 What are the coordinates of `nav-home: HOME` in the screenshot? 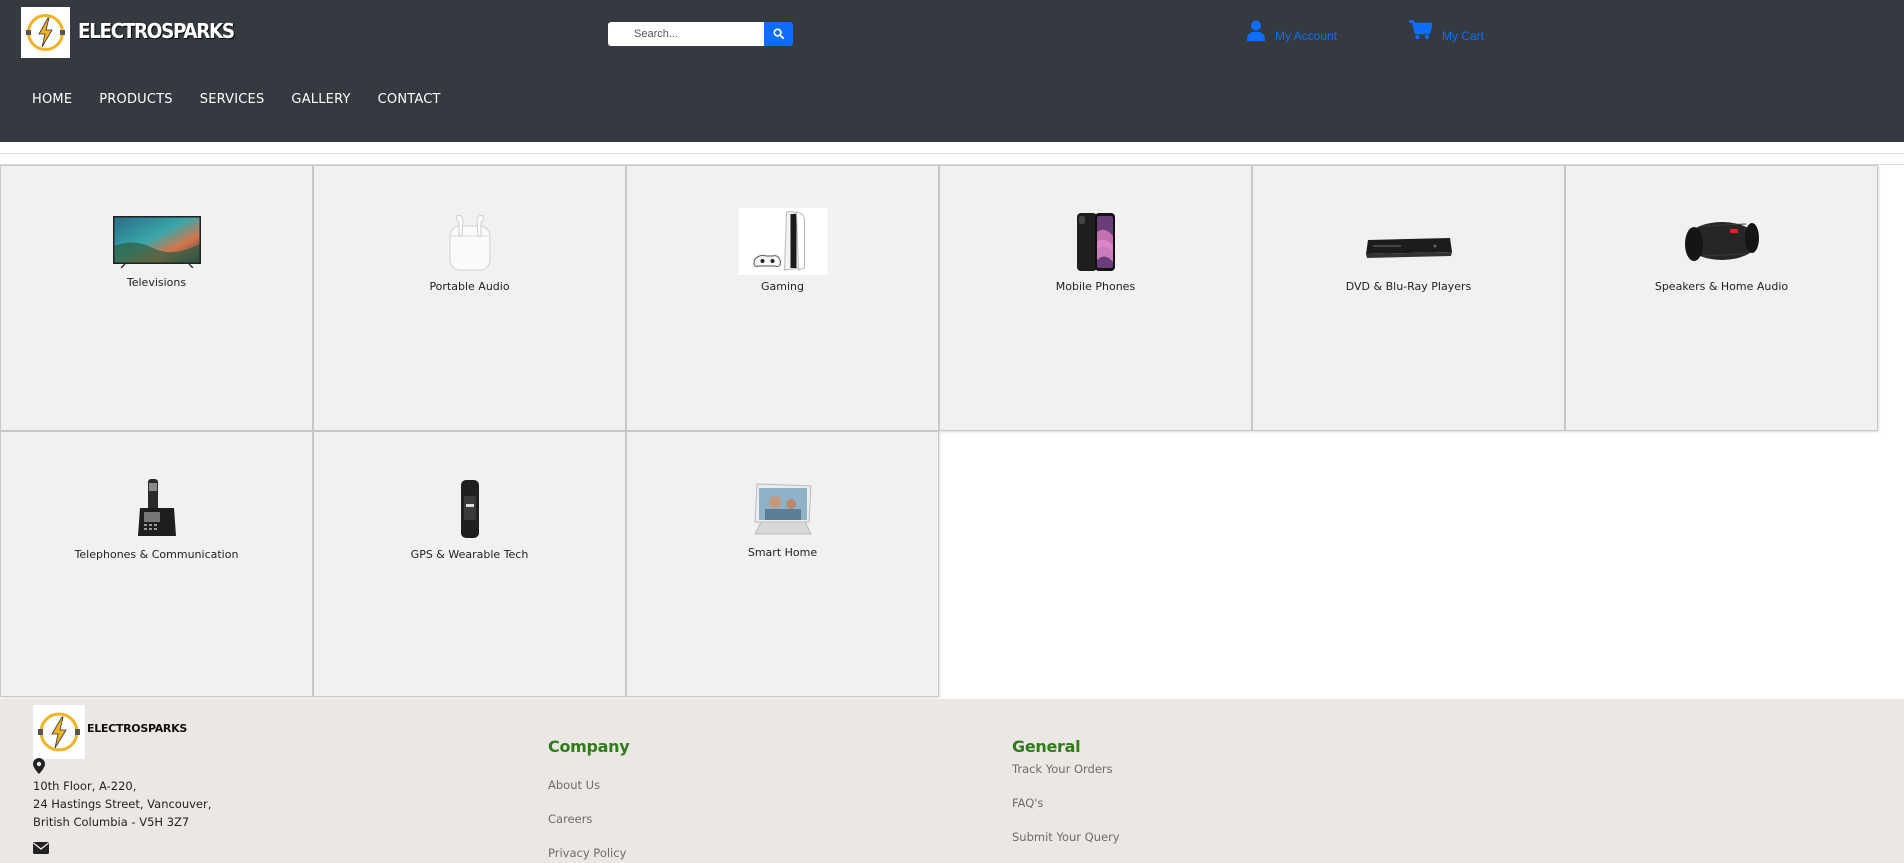 It's located at (52, 99).